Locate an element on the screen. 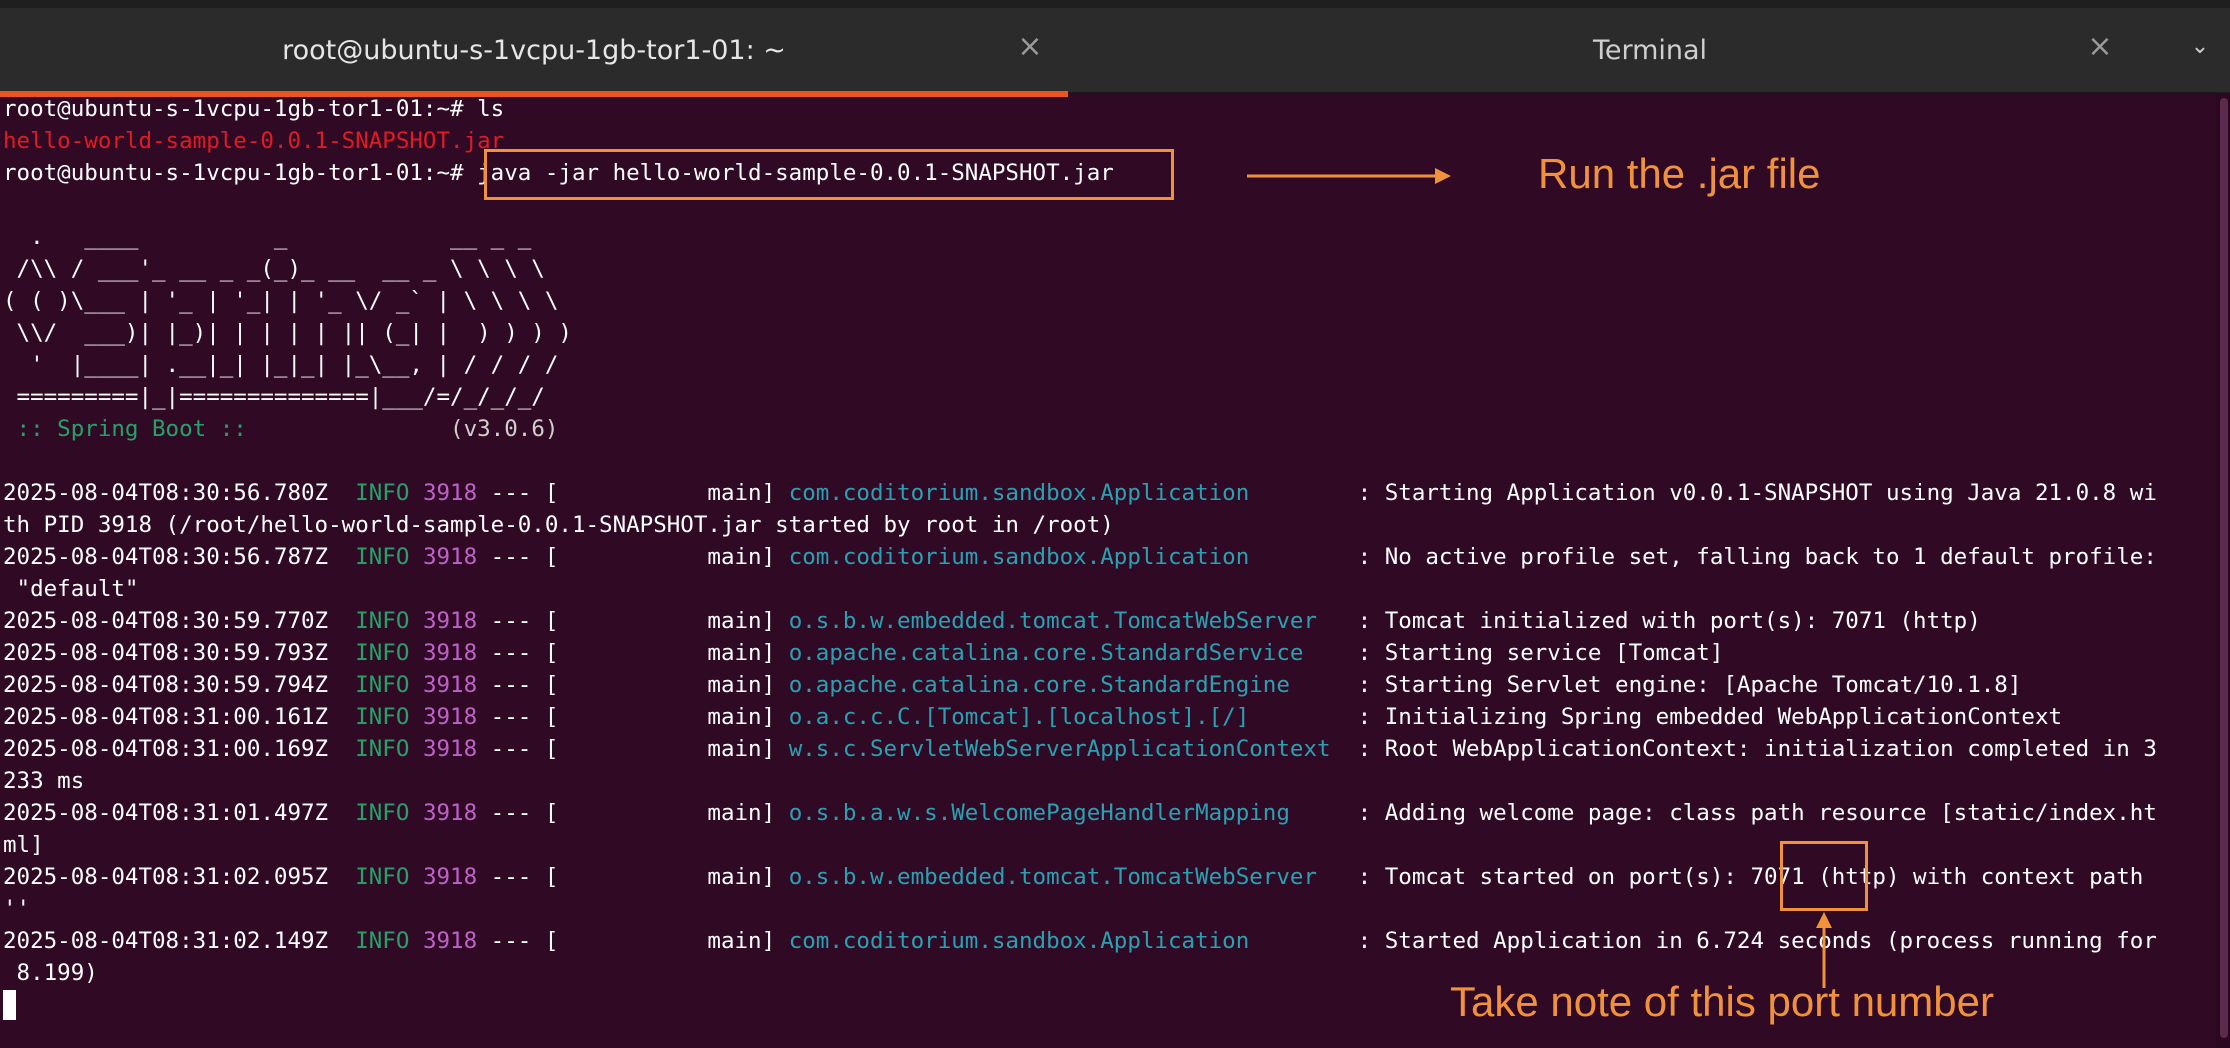  log-time: 2025-08-04T08:31:00.169Z is located at coordinates (166, 749).